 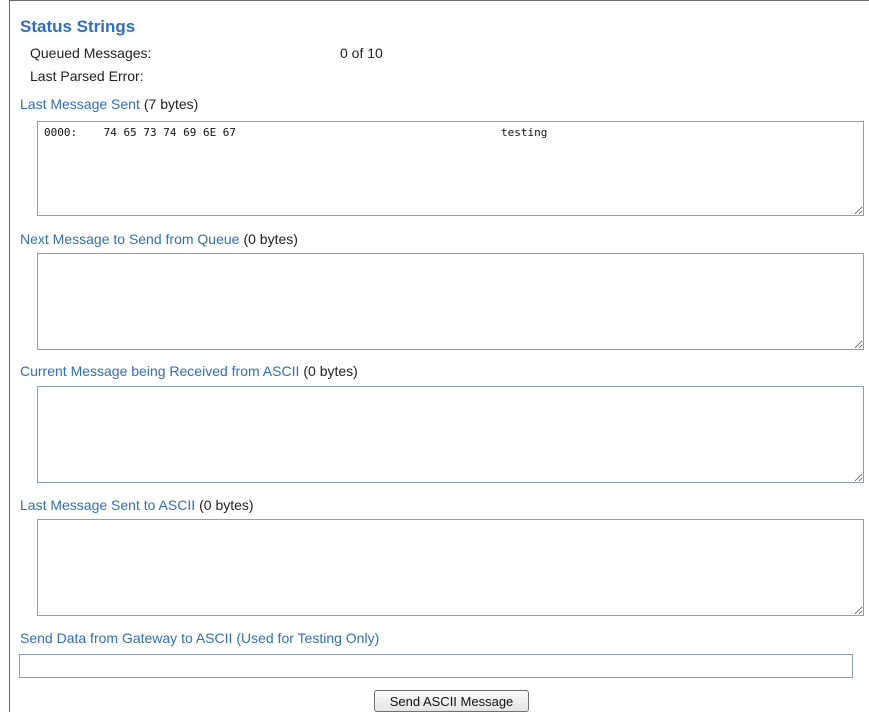 I want to click on next-message-bytes: (0 bytes), so click(x=270, y=239).